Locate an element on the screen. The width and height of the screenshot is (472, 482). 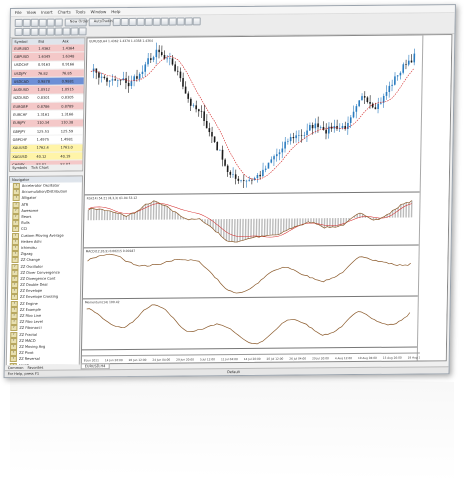
macd-pane: MACD(12,26,9) 0.00215 0.00187 is located at coordinates (251, 272).